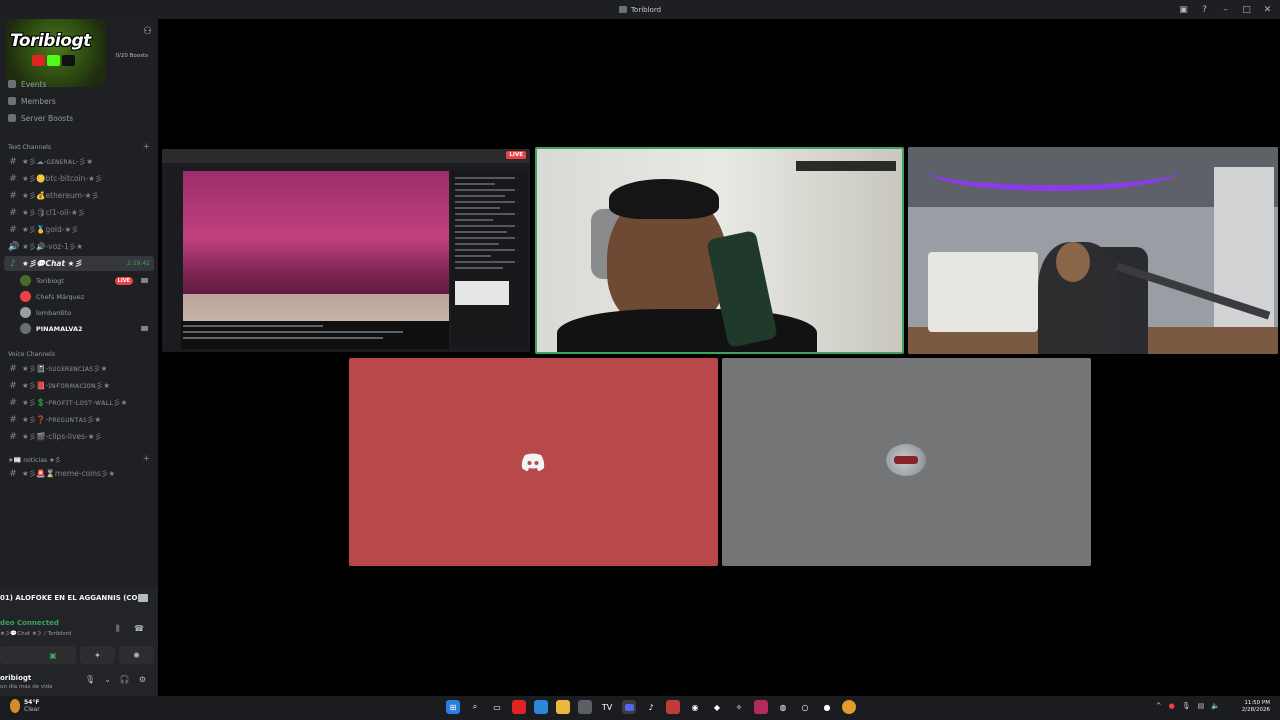  What do you see at coordinates (640, 9) in the screenshot?
I see `title-bar: Toriblord ▣ ? – □ ✕` at bounding box center [640, 9].